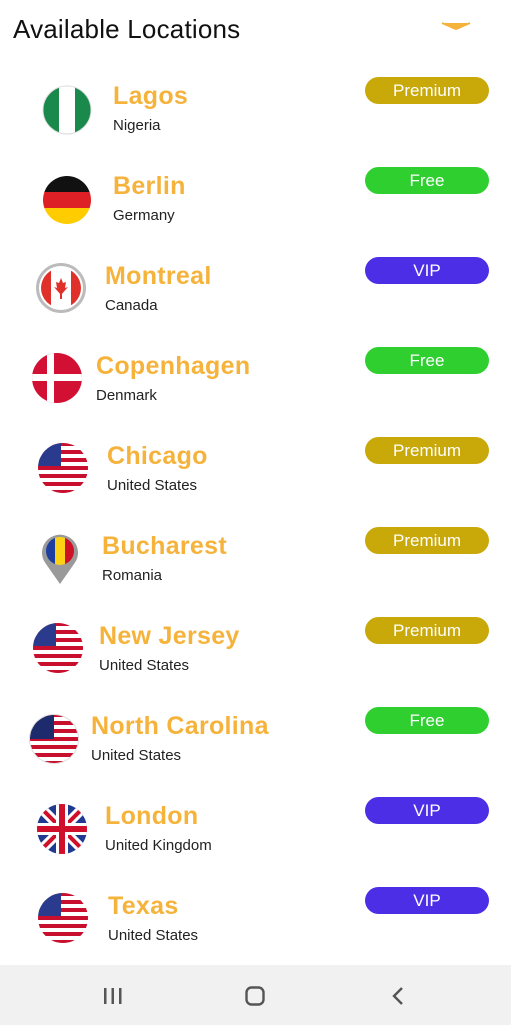 This screenshot has height=1025, width=511. I want to click on location-row: Bucharest Romania Premium, so click(255, 547).